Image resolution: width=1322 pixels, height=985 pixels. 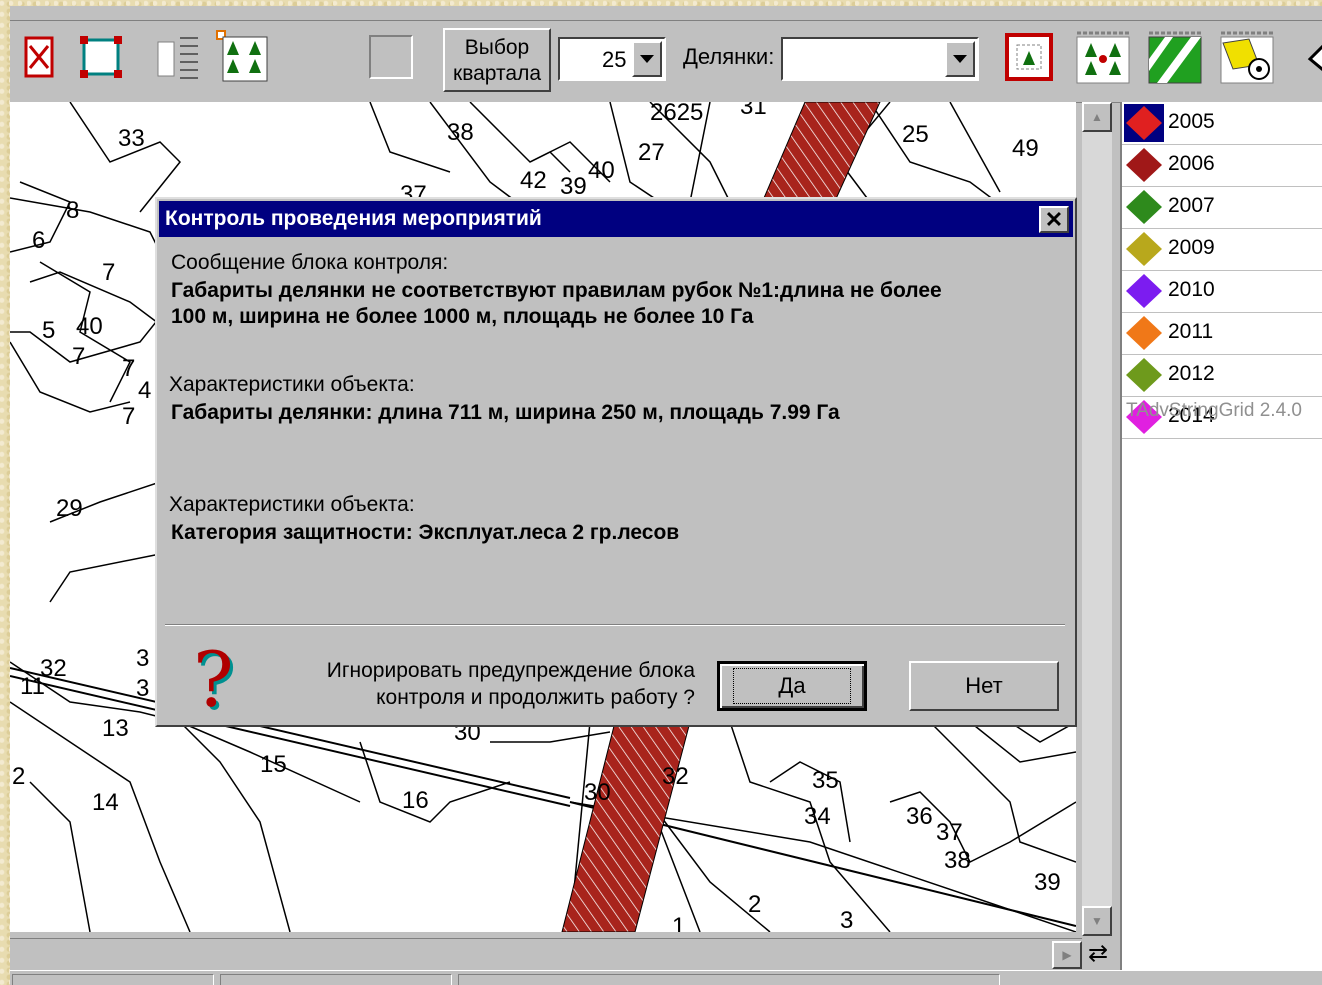 I want to click on object-characteristics-label: Характеристики объекта:, so click(x=292, y=504).